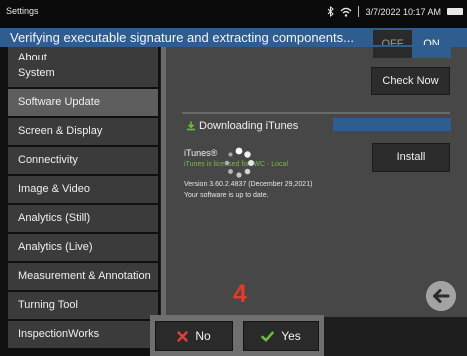  I want to click on sidebar-item-label: Measurement & Annotation, so click(84, 276).